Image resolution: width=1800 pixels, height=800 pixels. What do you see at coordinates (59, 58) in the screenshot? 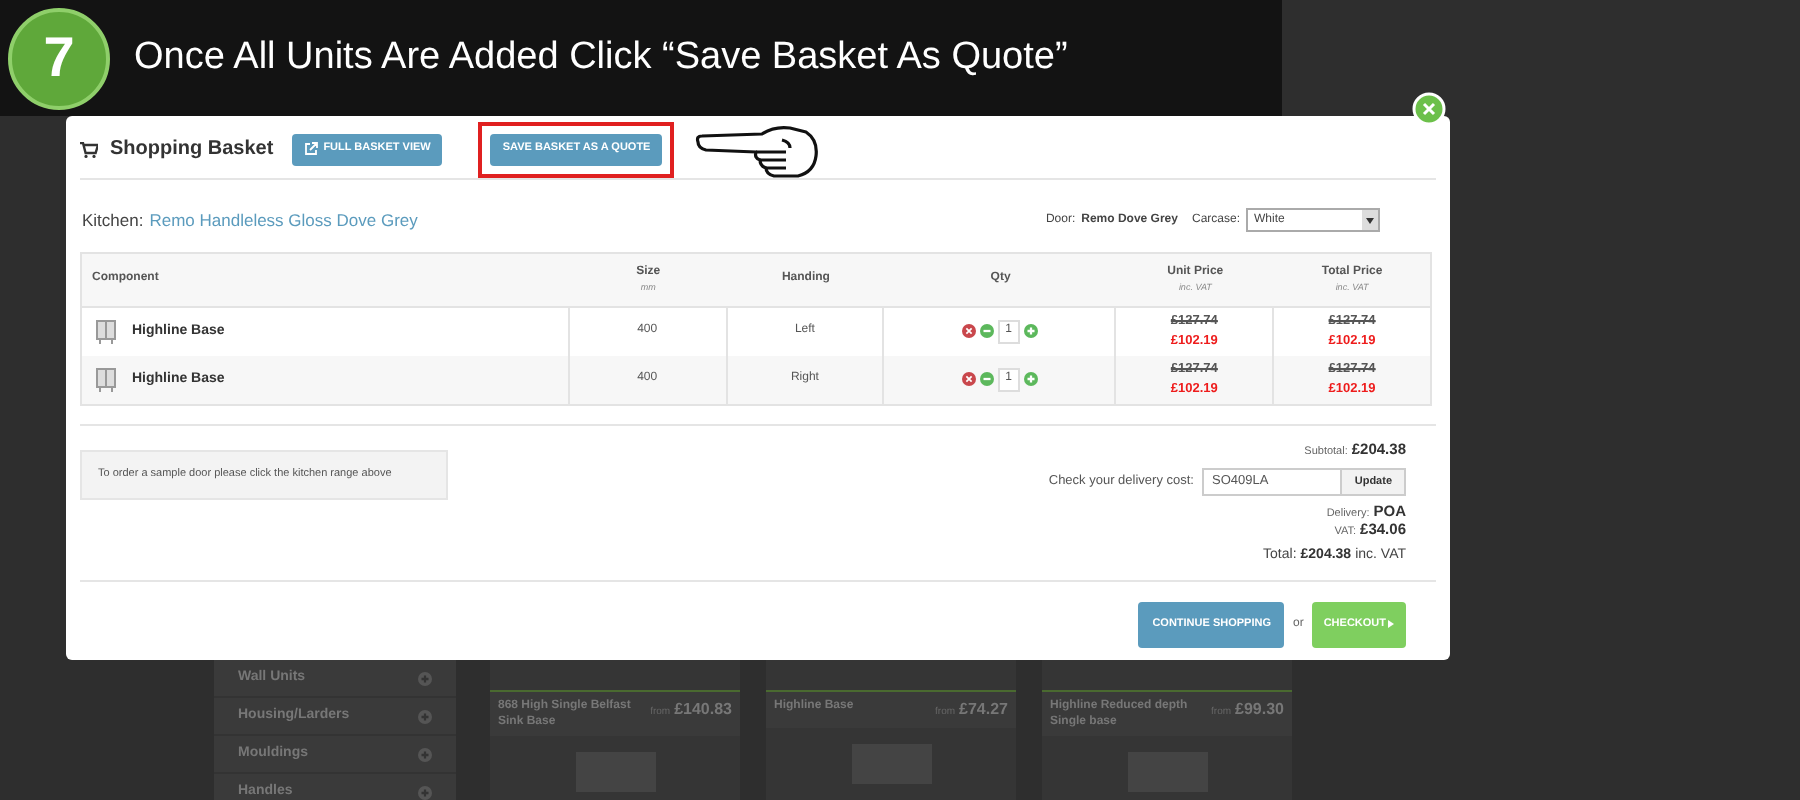
I see `step-number-badge: 7` at bounding box center [59, 58].